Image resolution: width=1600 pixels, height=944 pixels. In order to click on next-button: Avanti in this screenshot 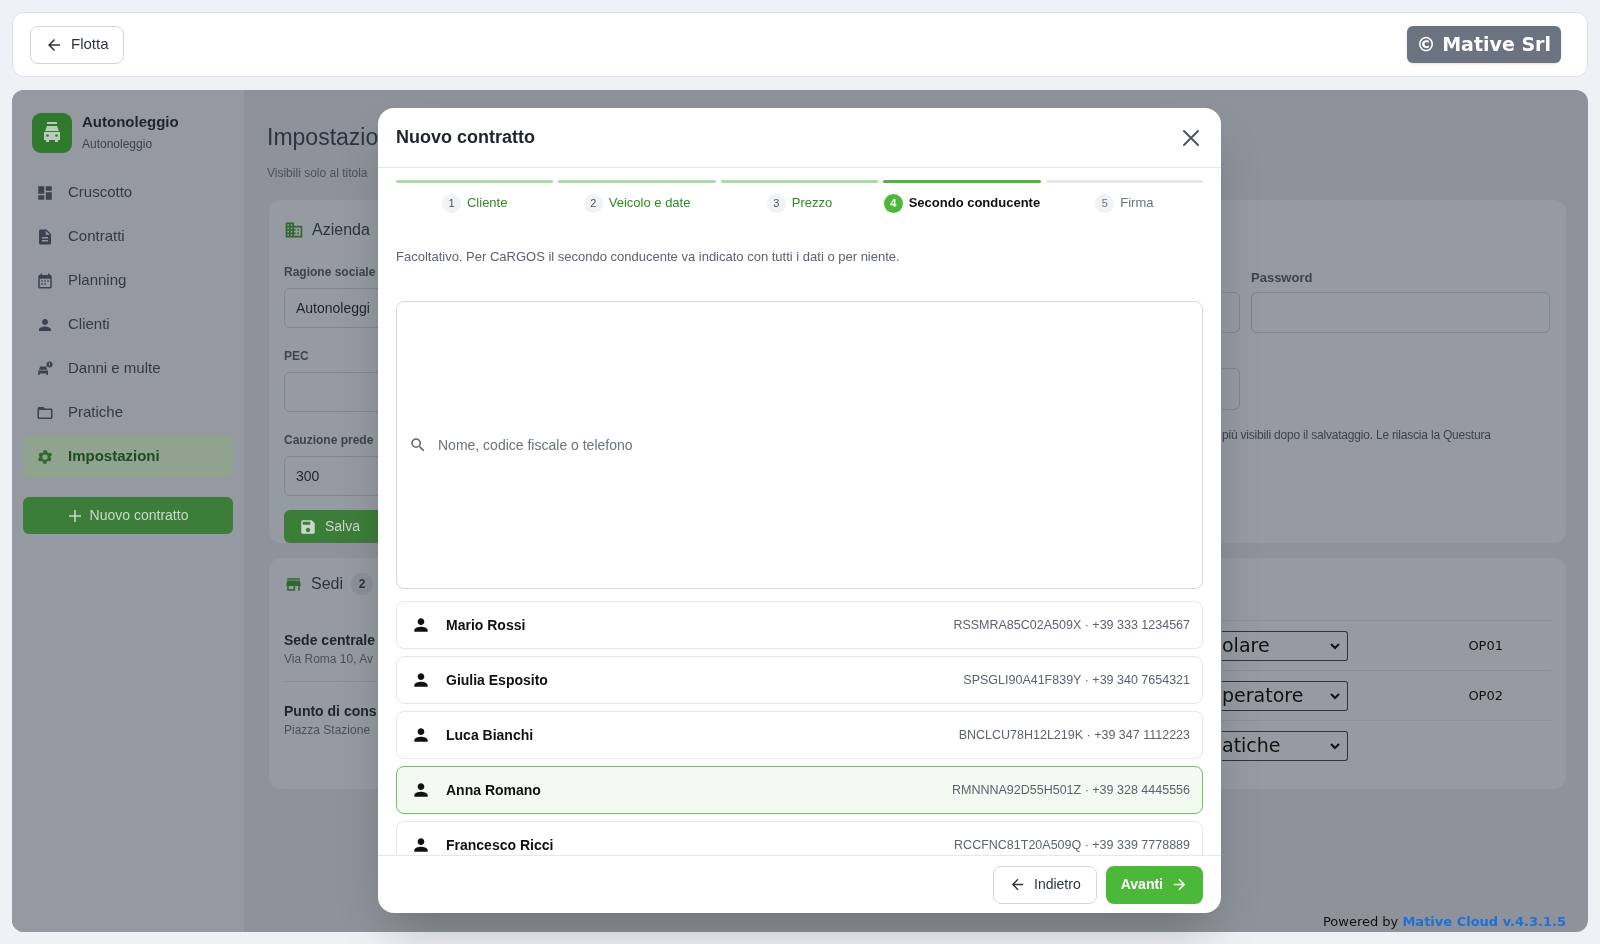, I will do `click(1154, 884)`.